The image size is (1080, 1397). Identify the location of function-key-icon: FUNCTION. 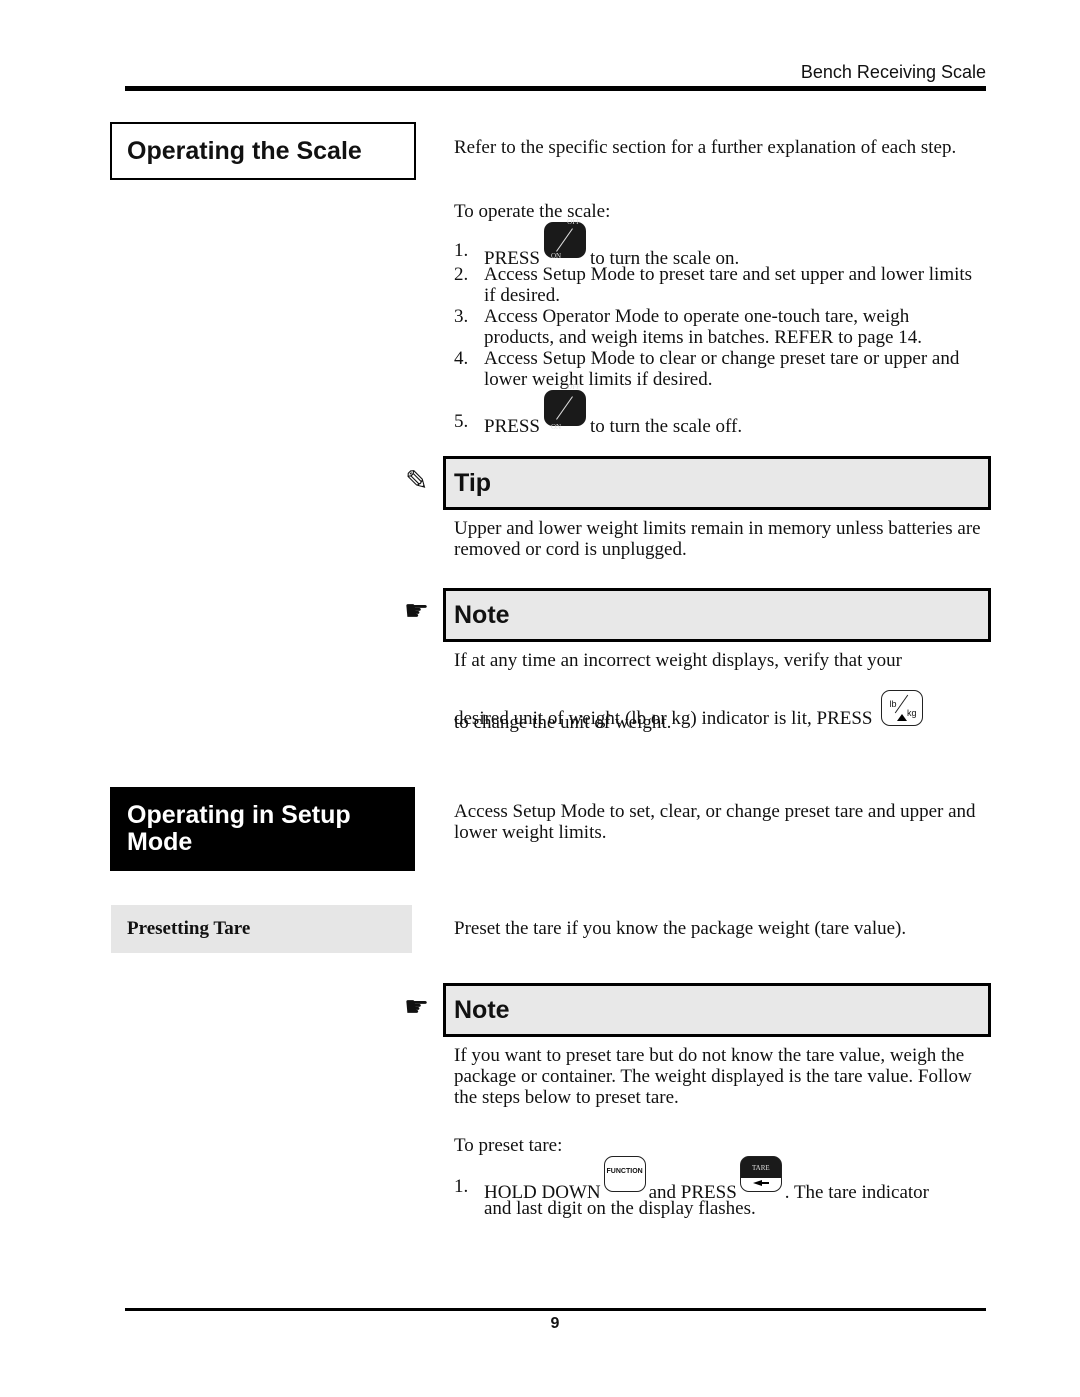
(624, 1174).